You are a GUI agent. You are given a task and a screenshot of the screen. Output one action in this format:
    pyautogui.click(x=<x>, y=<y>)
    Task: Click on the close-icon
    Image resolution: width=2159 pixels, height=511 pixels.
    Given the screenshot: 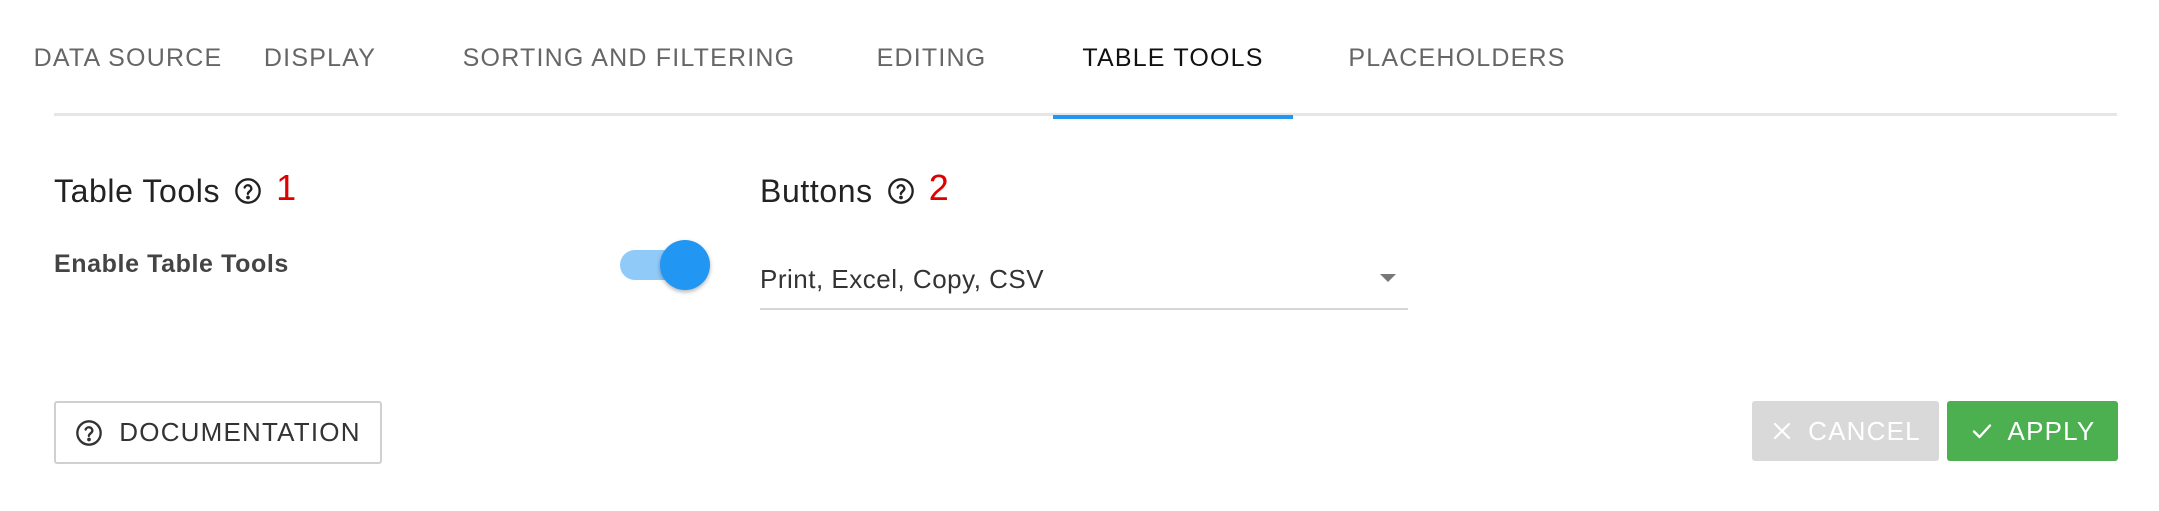 What is the action you would take?
    pyautogui.click(x=1782, y=431)
    